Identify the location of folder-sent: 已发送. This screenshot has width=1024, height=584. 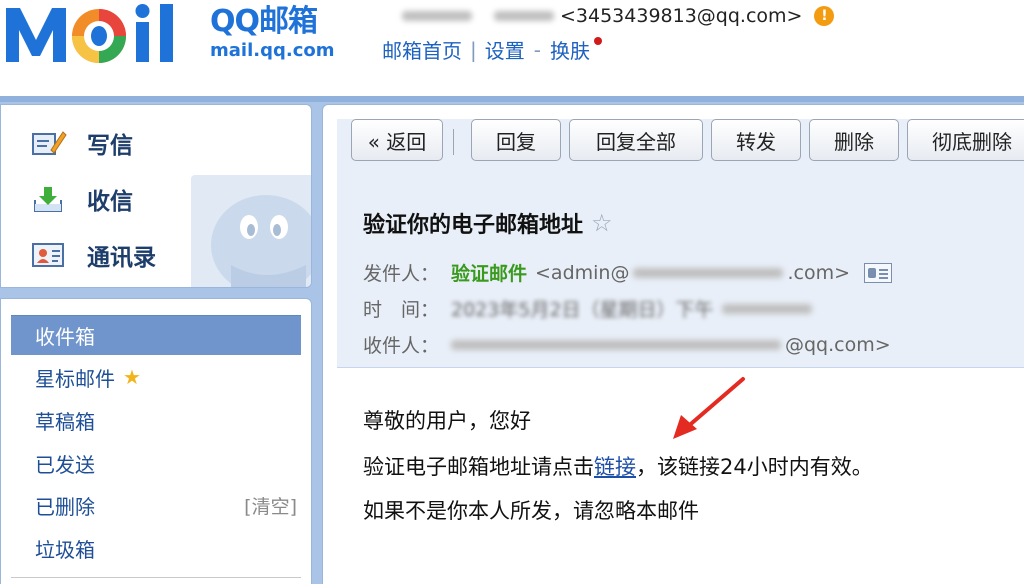
(156, 463).